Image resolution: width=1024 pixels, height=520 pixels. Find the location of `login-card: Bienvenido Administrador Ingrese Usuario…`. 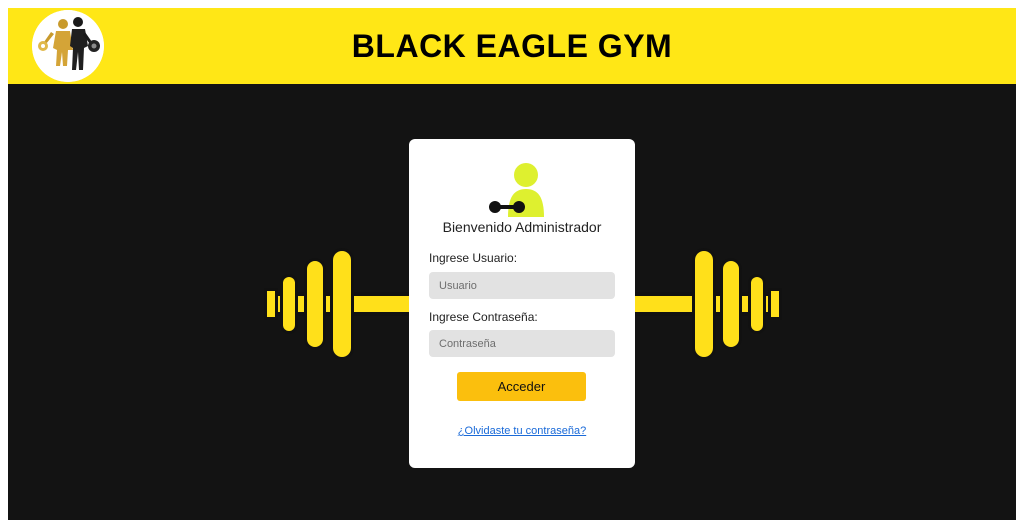

login-card: Bienvenido Administrador Ingrese Usuario… is located at coordinates (522, 303).